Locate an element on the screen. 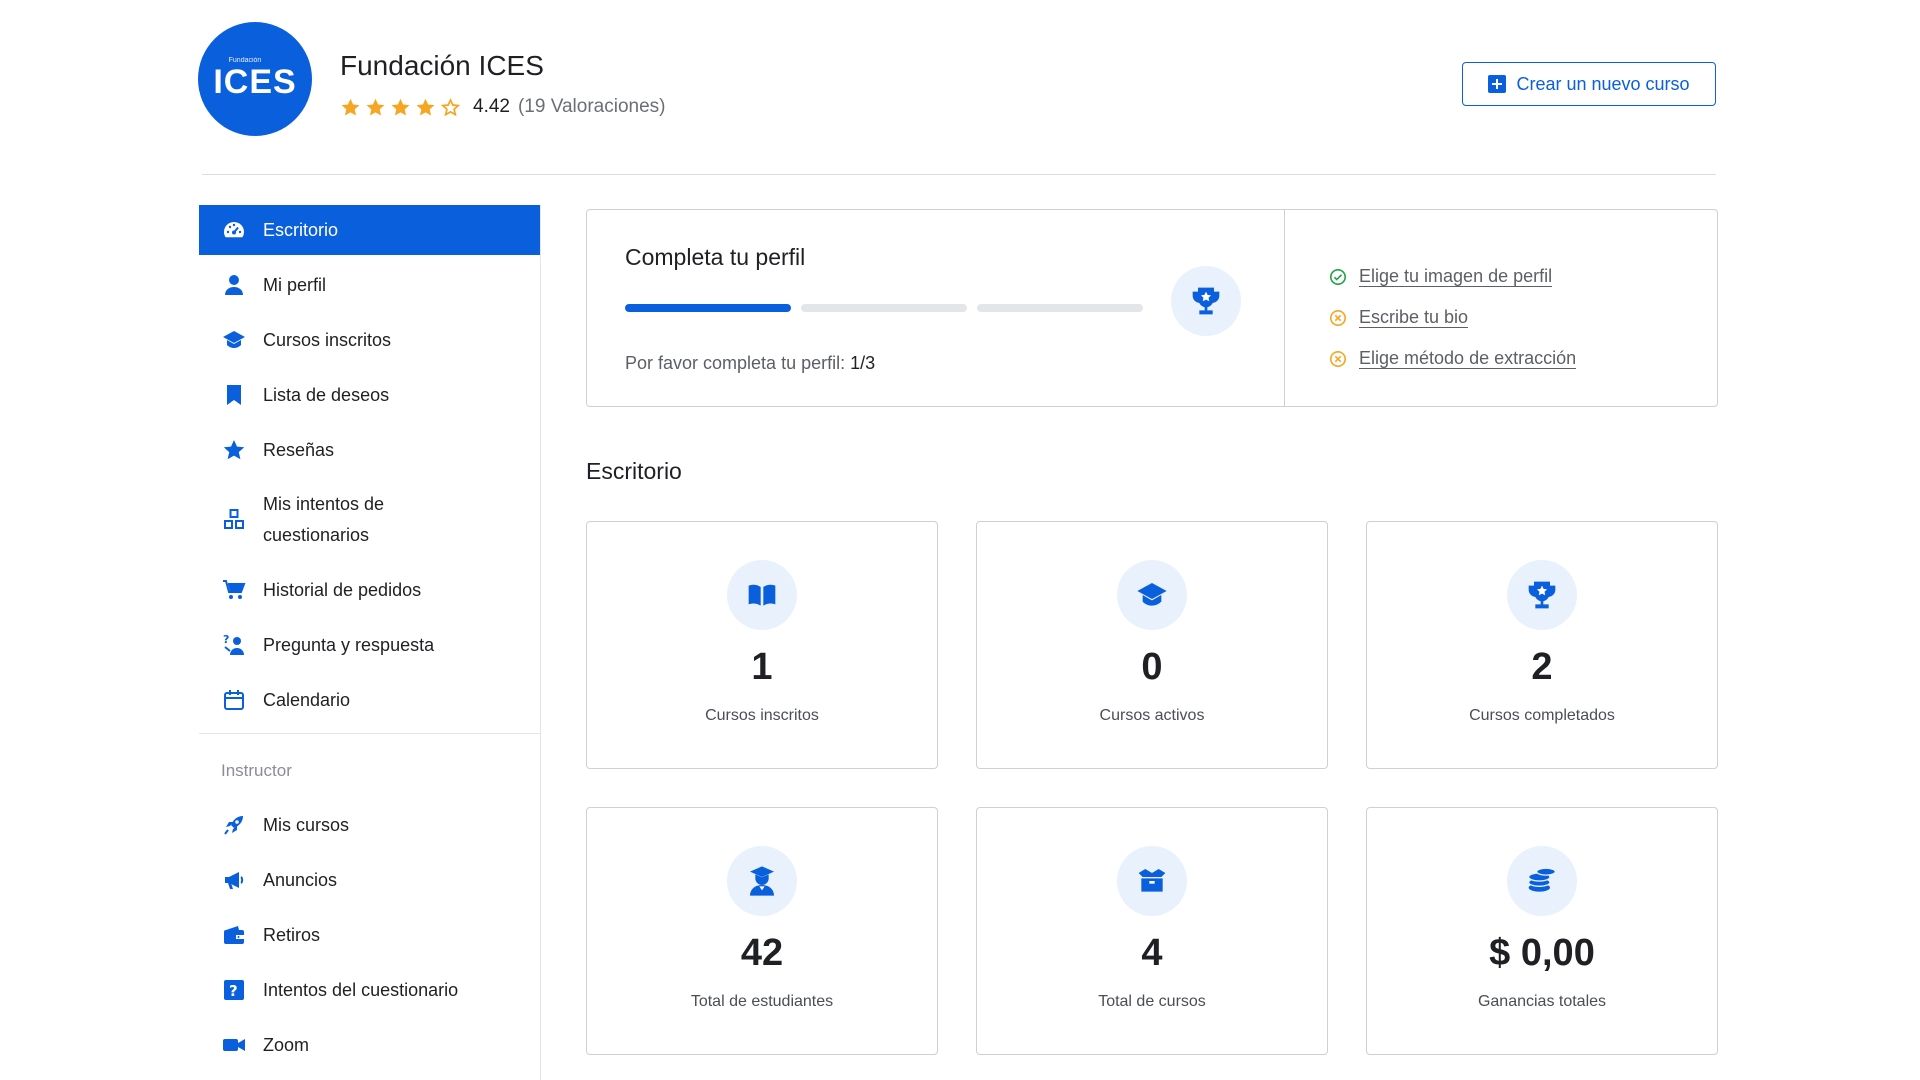 The image size is (1920, 1080). logo-subtitle: Fundación is located at coordinates (245, 60).